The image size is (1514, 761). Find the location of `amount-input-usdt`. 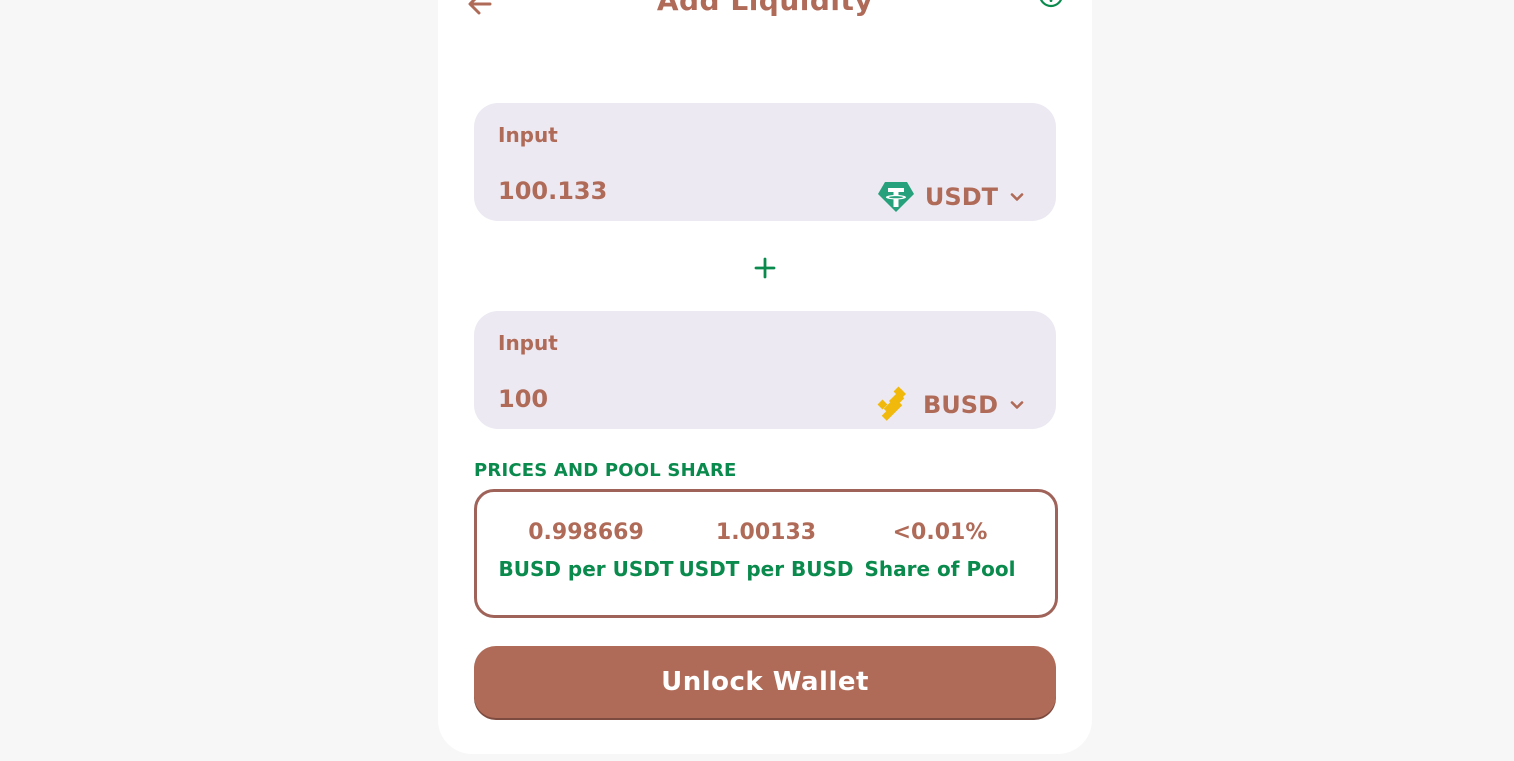

amount-input-usdt is located at coordinates (668, 191).